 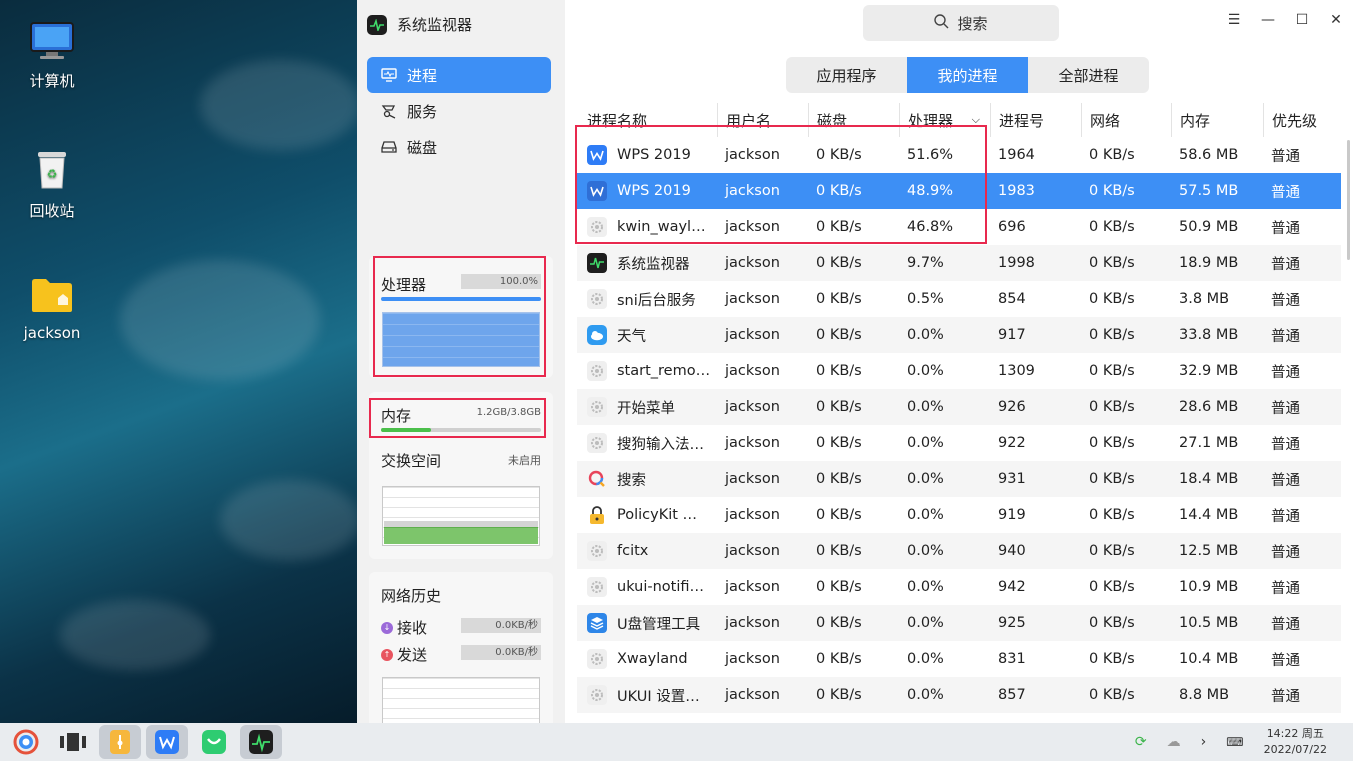 I want to click on process-name-cell: U盘管理工具, so click(x=647, y=623).